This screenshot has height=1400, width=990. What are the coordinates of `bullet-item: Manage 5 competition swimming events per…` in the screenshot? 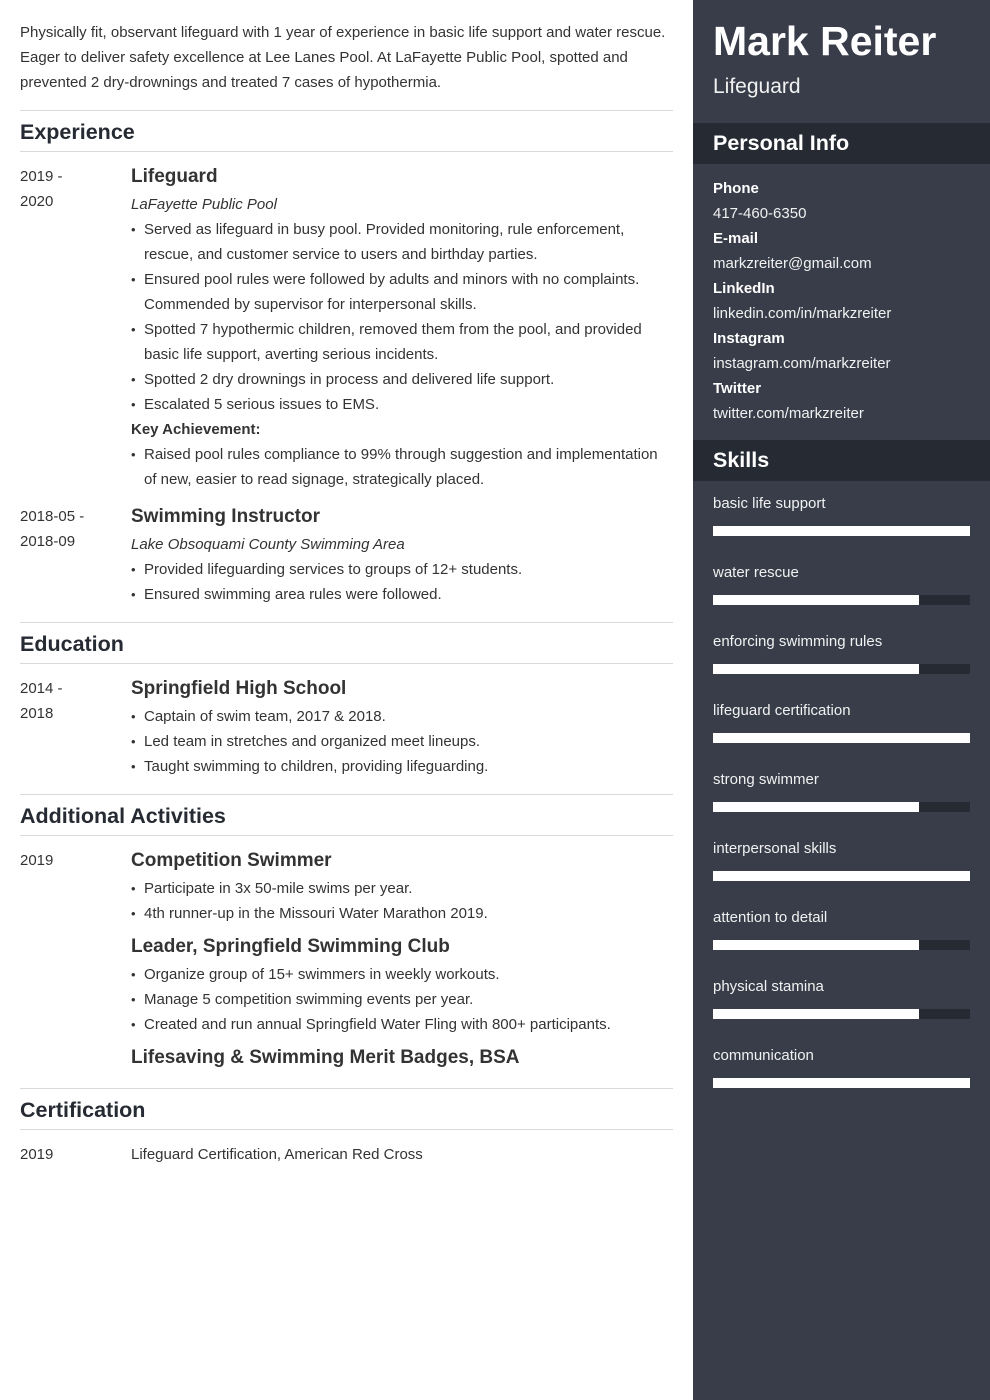 It's located at (402, 999).